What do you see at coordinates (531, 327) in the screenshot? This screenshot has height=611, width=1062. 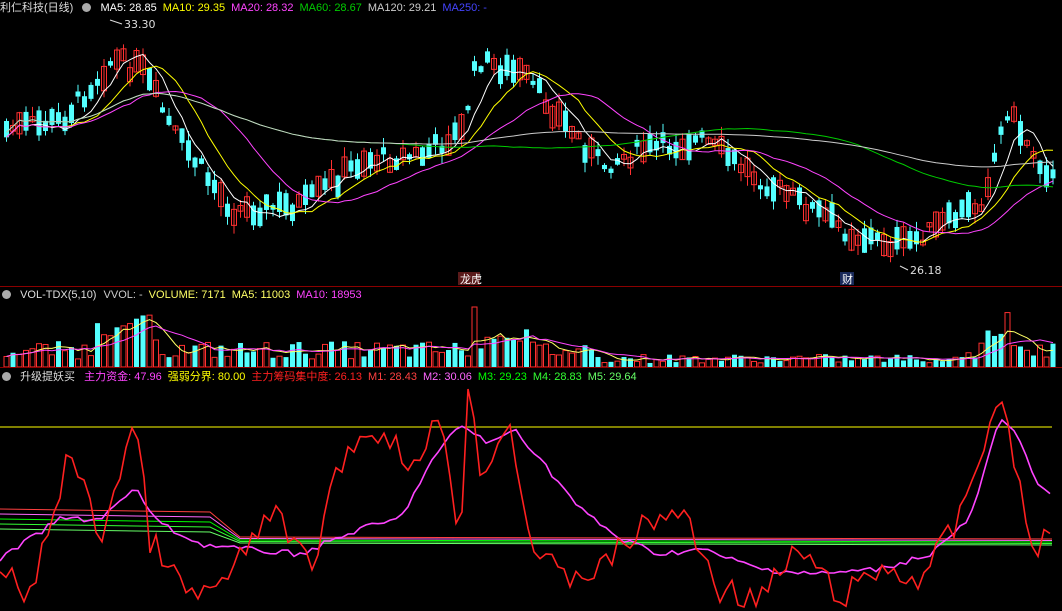 I see `volume-chart` at bounding box center [531, 327].